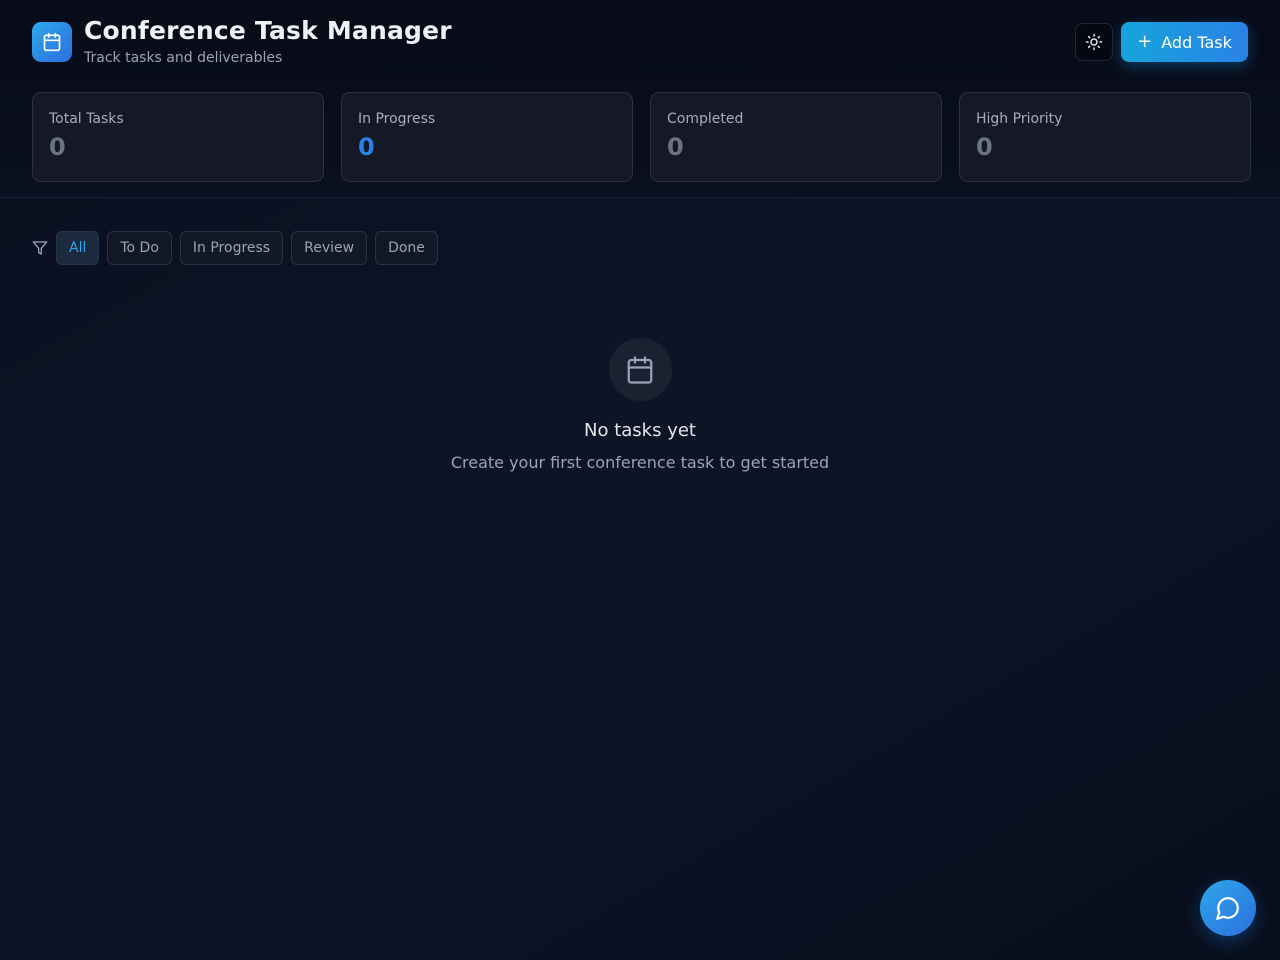 Image resolution: width=1280 pixels, height=960 pixels. What do you see at coordinates (640, 369) in the screenshot?
I see `empty-state-calendar-icon` at bounding box center [640, 369].